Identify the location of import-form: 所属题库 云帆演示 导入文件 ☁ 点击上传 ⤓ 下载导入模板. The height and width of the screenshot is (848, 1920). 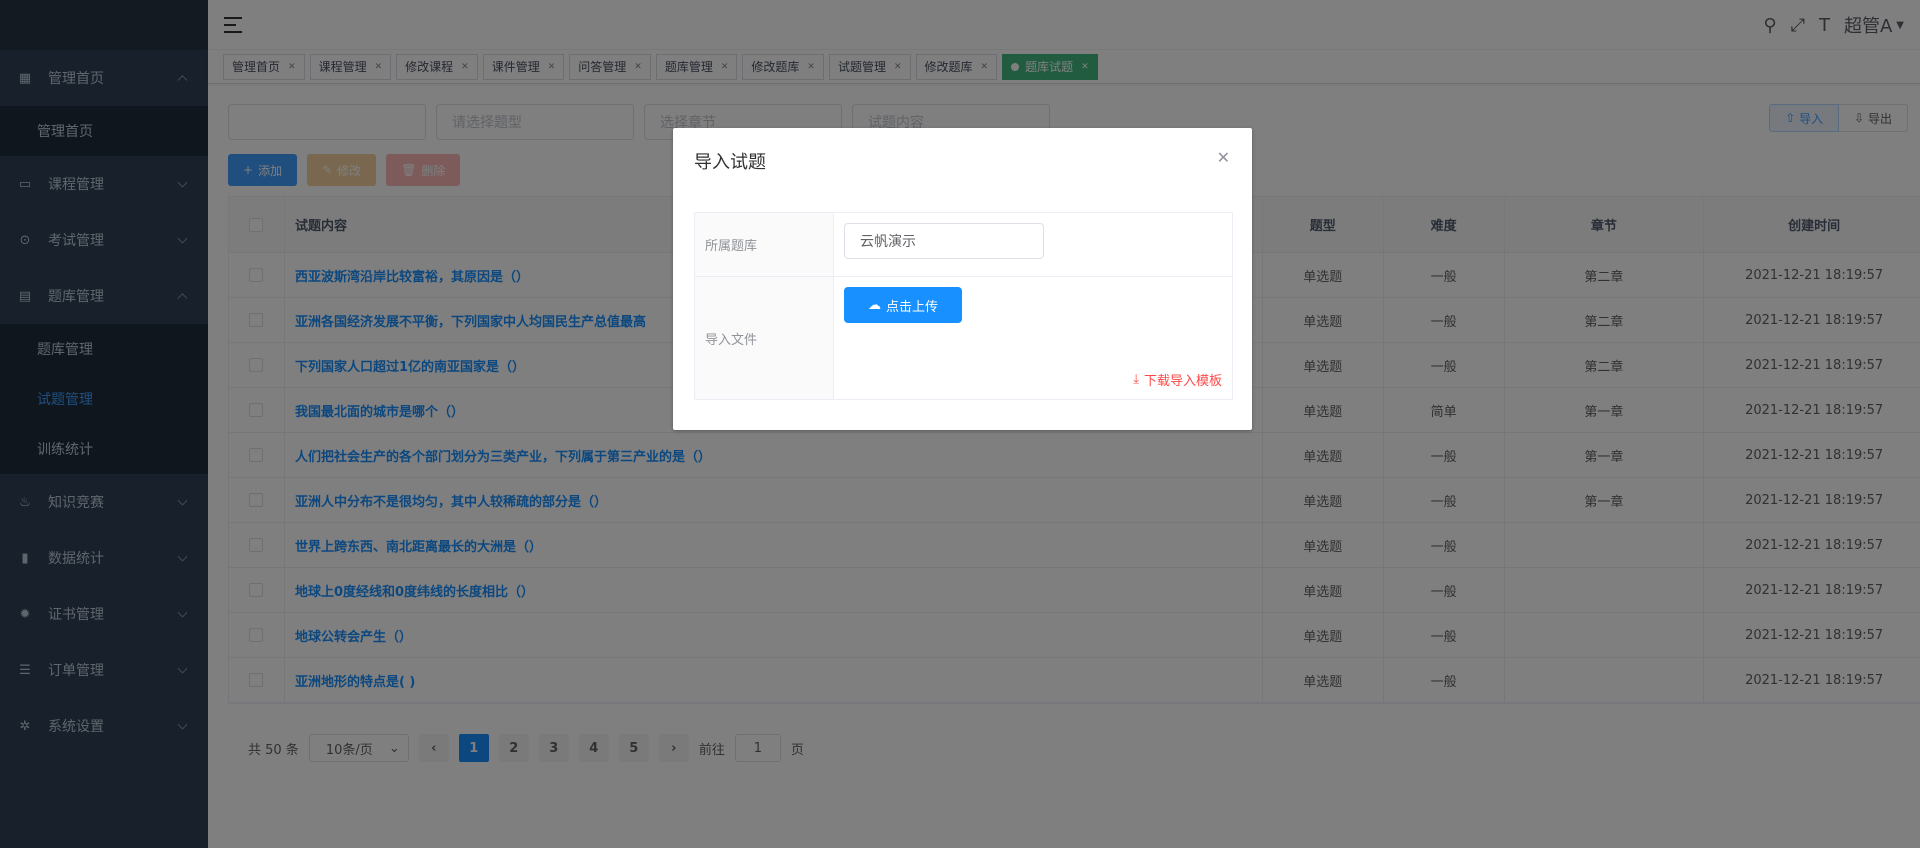
(963, 306).